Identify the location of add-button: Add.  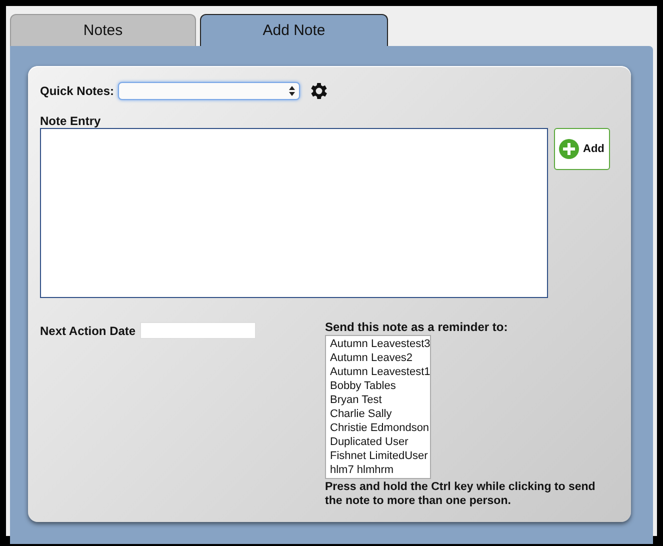
(582, 149).